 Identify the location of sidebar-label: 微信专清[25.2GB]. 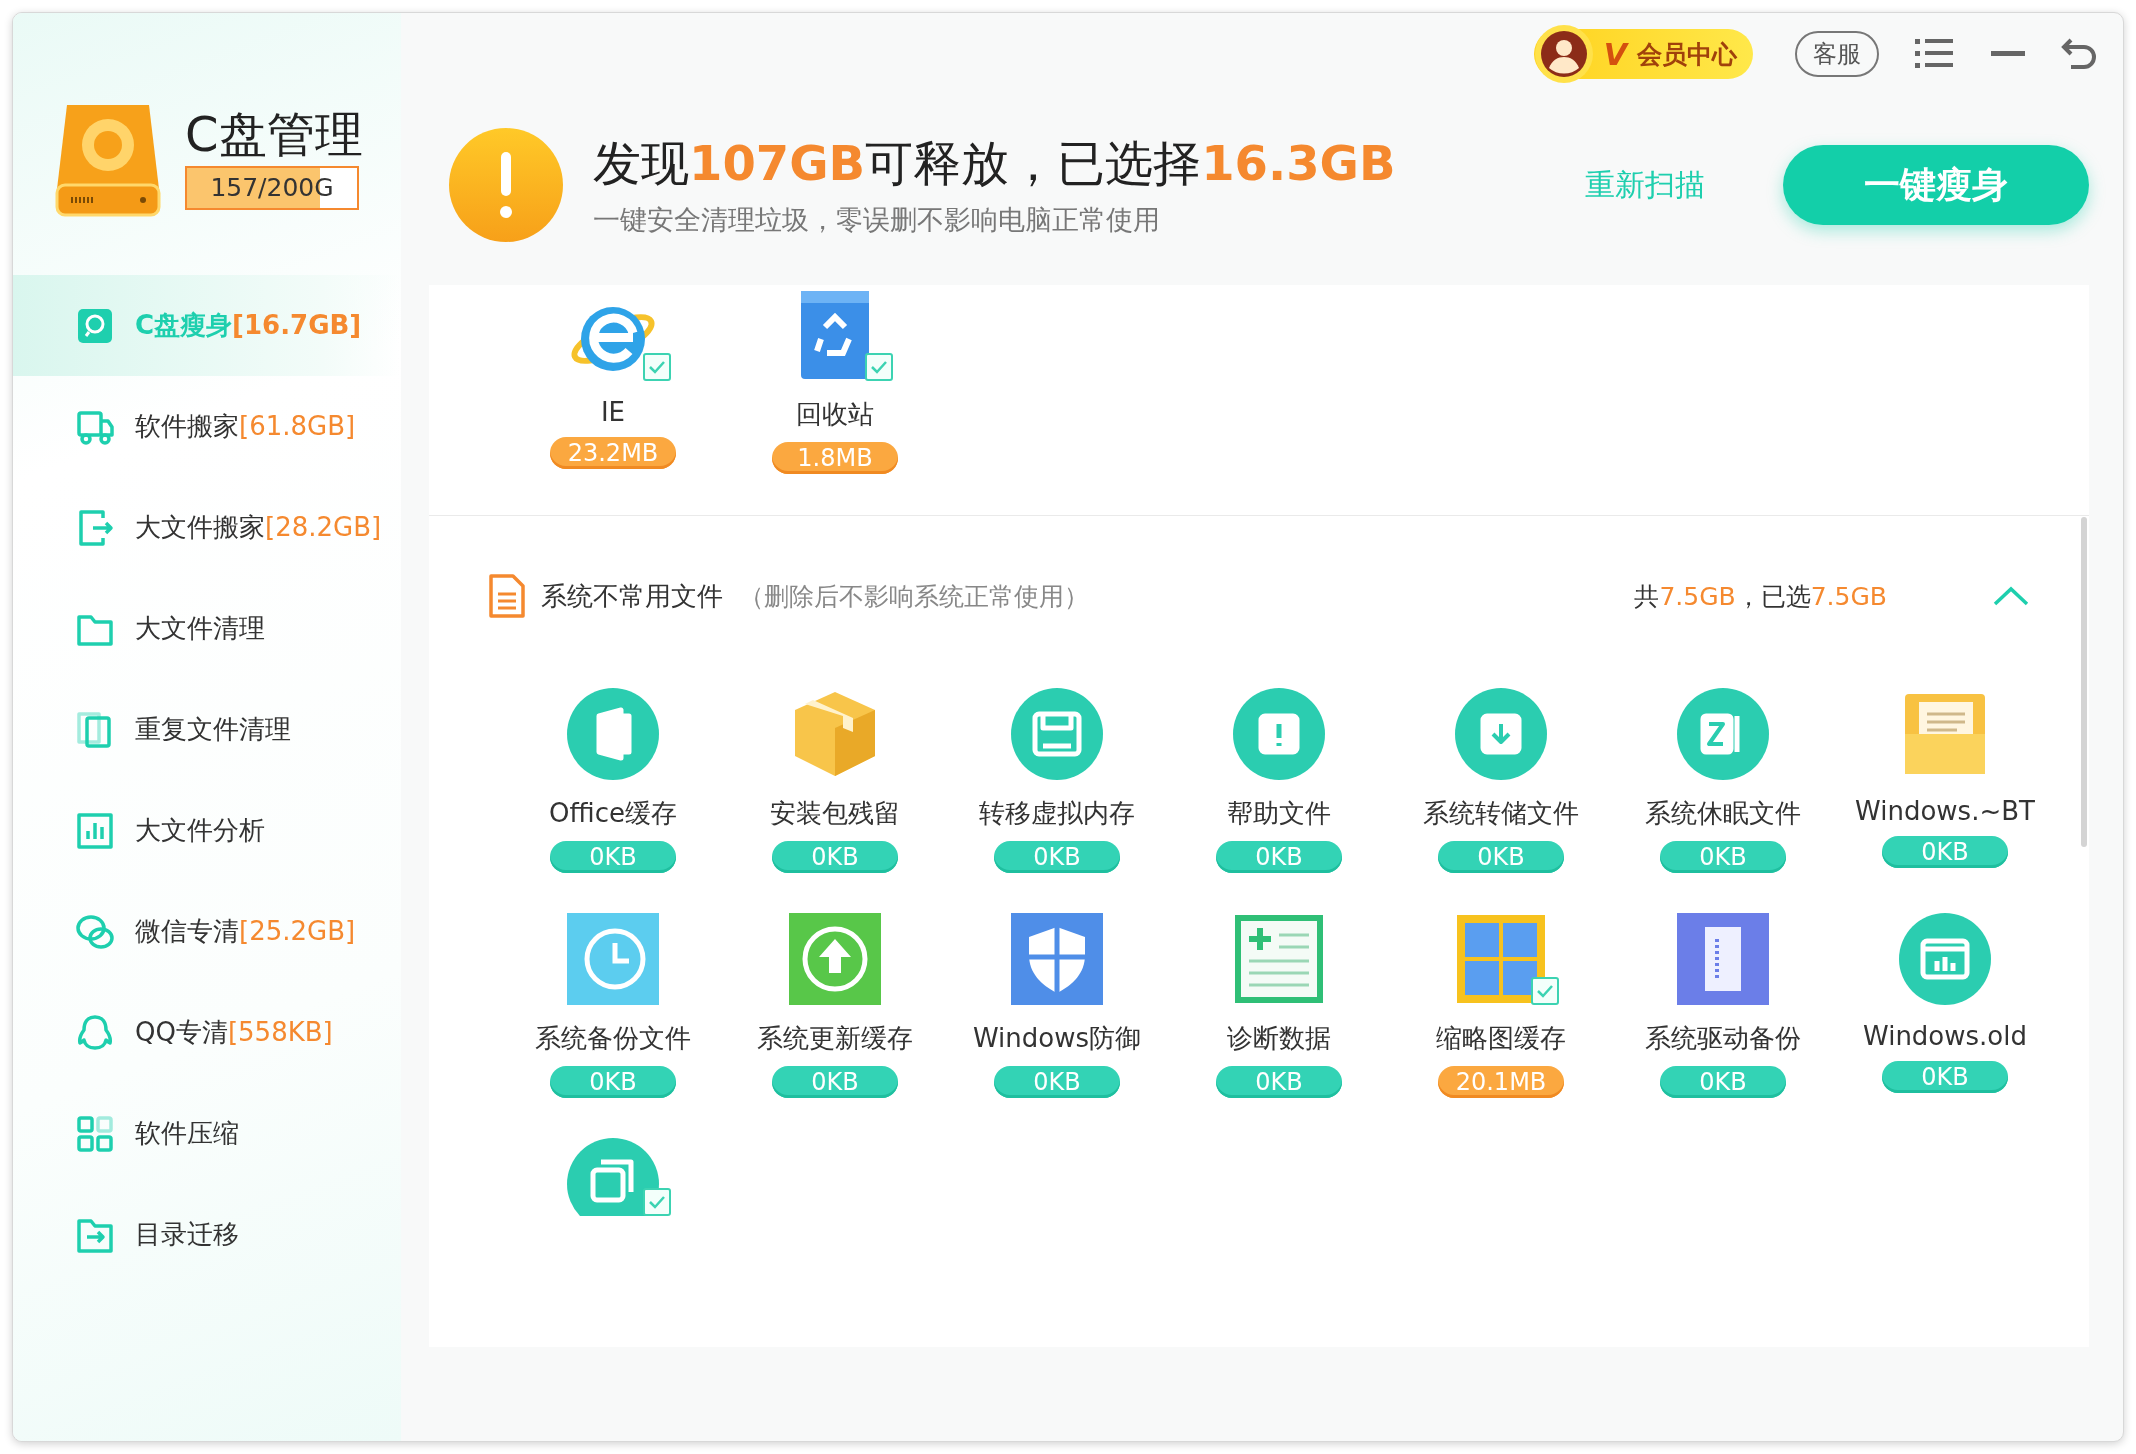
(245, 931).